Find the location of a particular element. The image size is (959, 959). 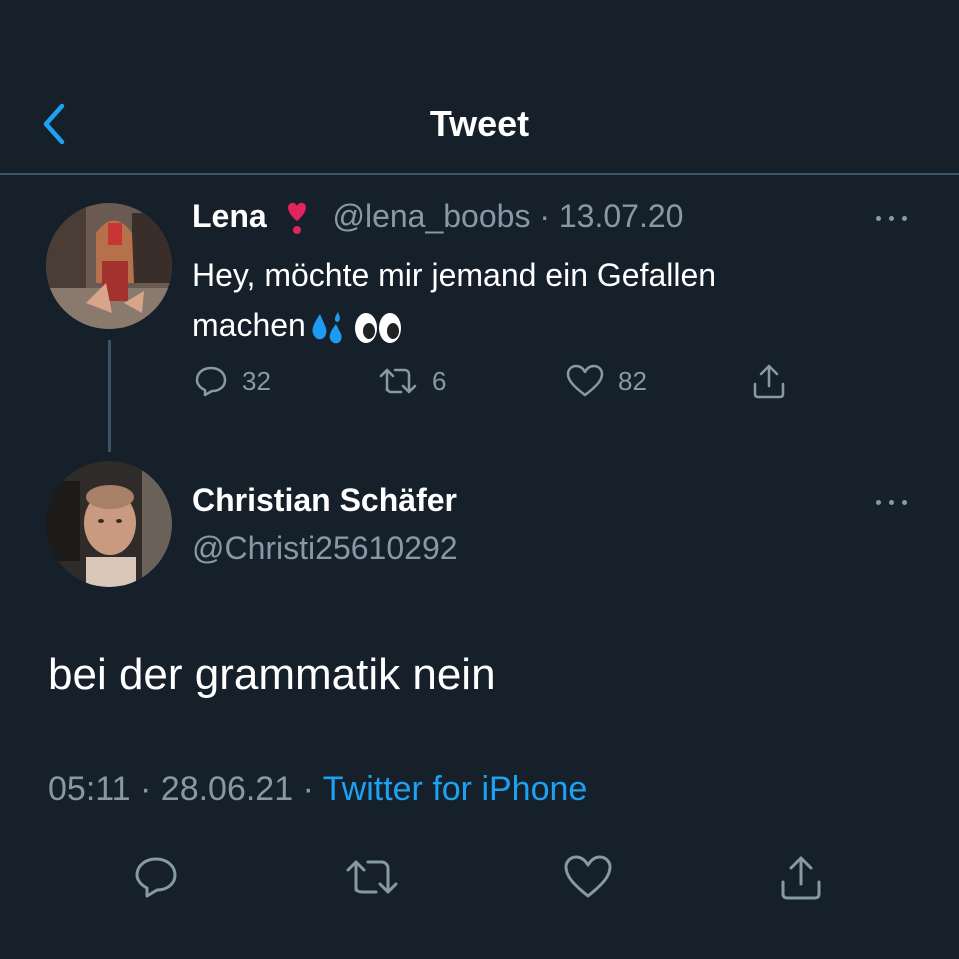

header-divider is located at coordinates (479, 174).